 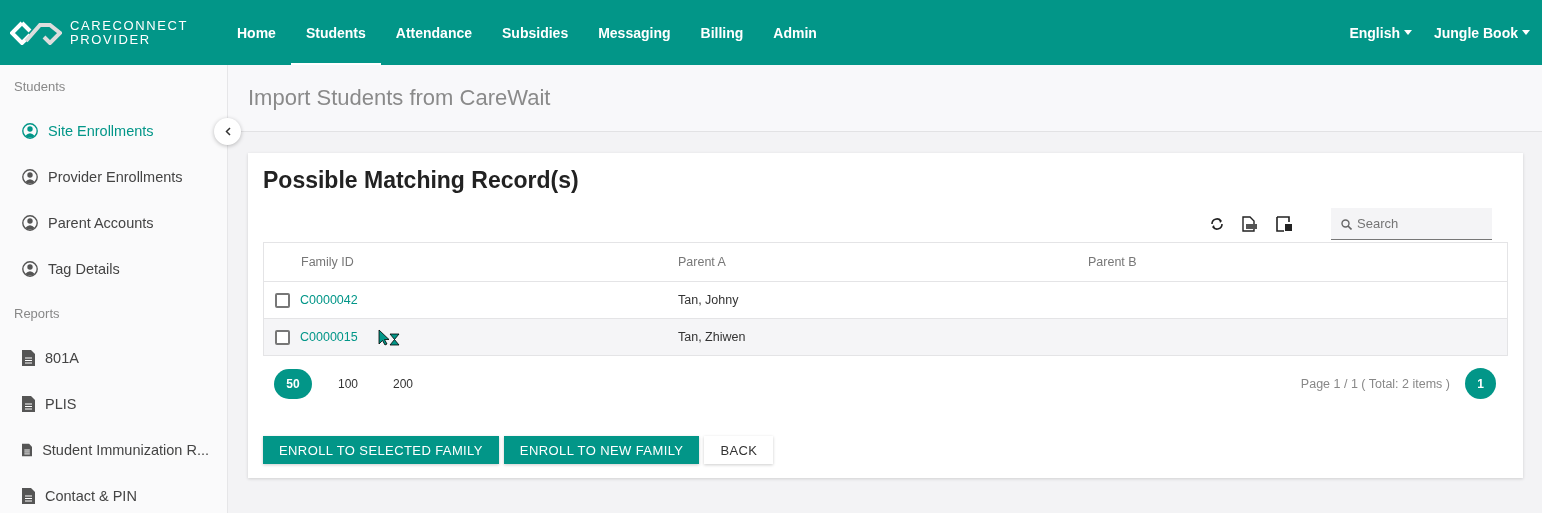 What do you see at coordinates (129, 25) in the screenshot?
I see `brand-name: CARECONNECT` at bounding box center [129, 25].